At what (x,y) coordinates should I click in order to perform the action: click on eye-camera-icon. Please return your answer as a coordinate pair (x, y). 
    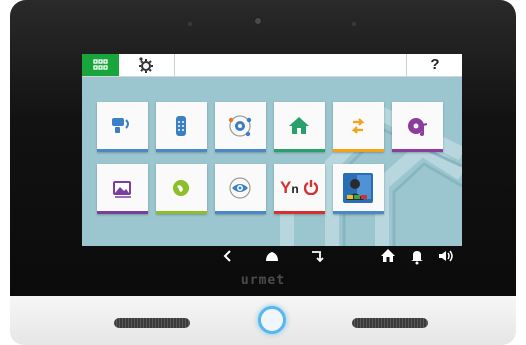
    Looking at the image, I should click on (240, 188).